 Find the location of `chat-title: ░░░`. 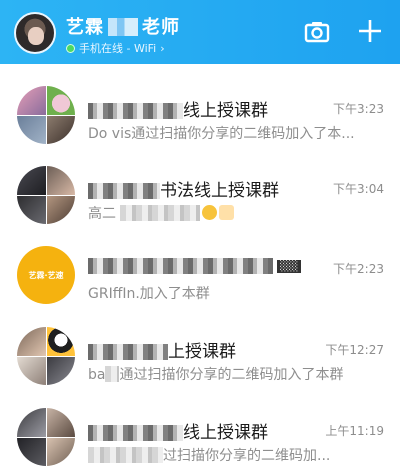

chat-title: ░░░ is located at coordinates (195, 266).